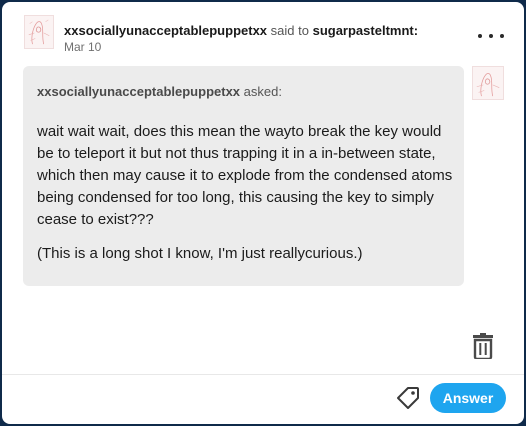  I want to click on footer-divider, so click(263, 374).